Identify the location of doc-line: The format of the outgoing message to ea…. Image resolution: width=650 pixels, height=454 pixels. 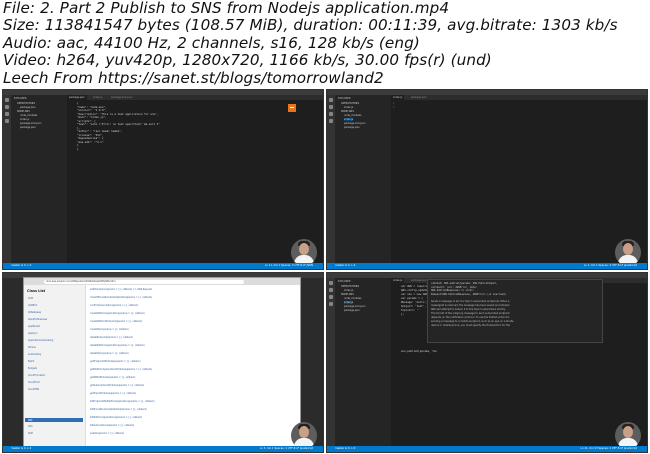
(470, 313).